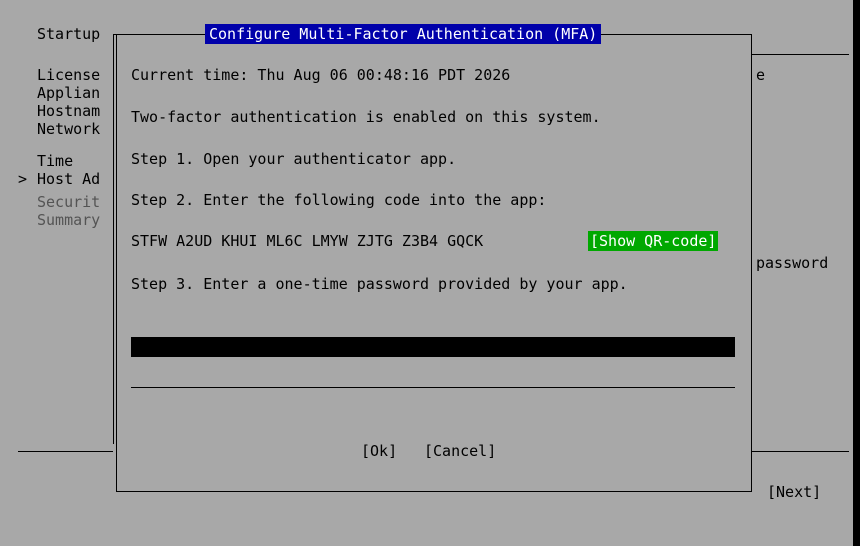 The width and height of the screenshot is (860, 546). I want to click on show-qr-code-button: [Show QR-code], so click(653, 241).